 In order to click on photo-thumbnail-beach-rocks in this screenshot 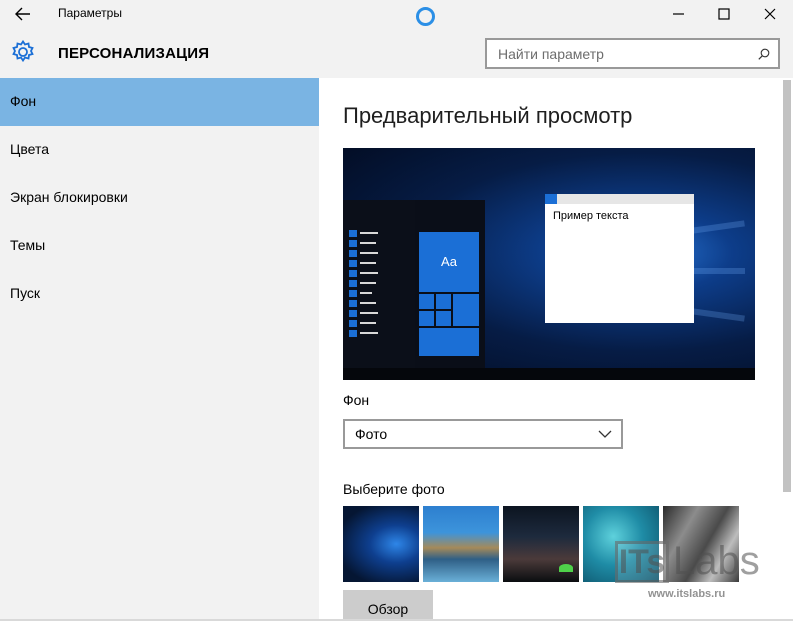, I will do `click(461, 544)`.